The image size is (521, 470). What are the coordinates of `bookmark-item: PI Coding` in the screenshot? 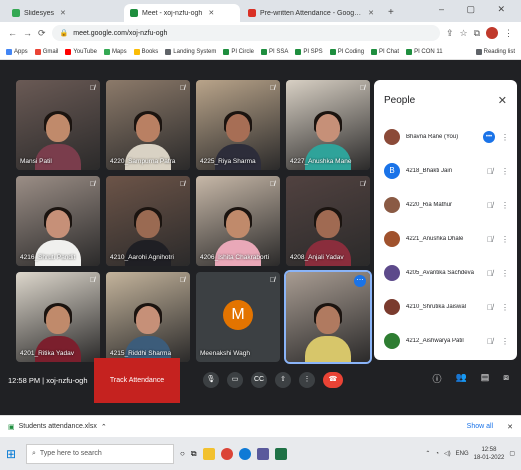 It's located at (347, 51).